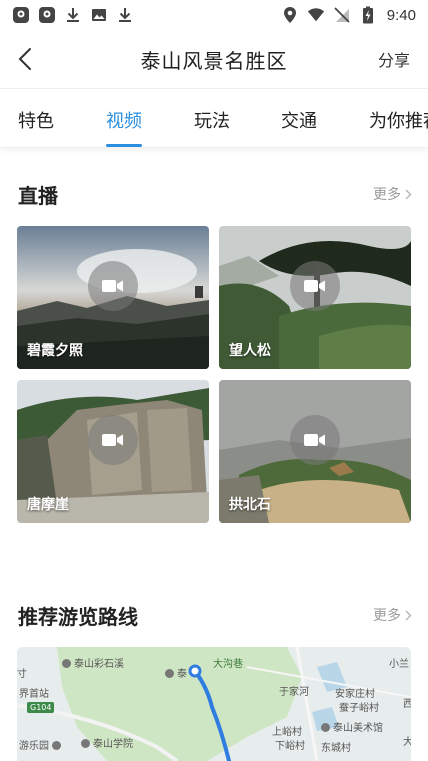 The height and width of the screenshot is (761, 428). What do you see at coordinates (38, 196) in the screenshot?
I see `live-section-title: 直播` at bounding box center [38, 196].